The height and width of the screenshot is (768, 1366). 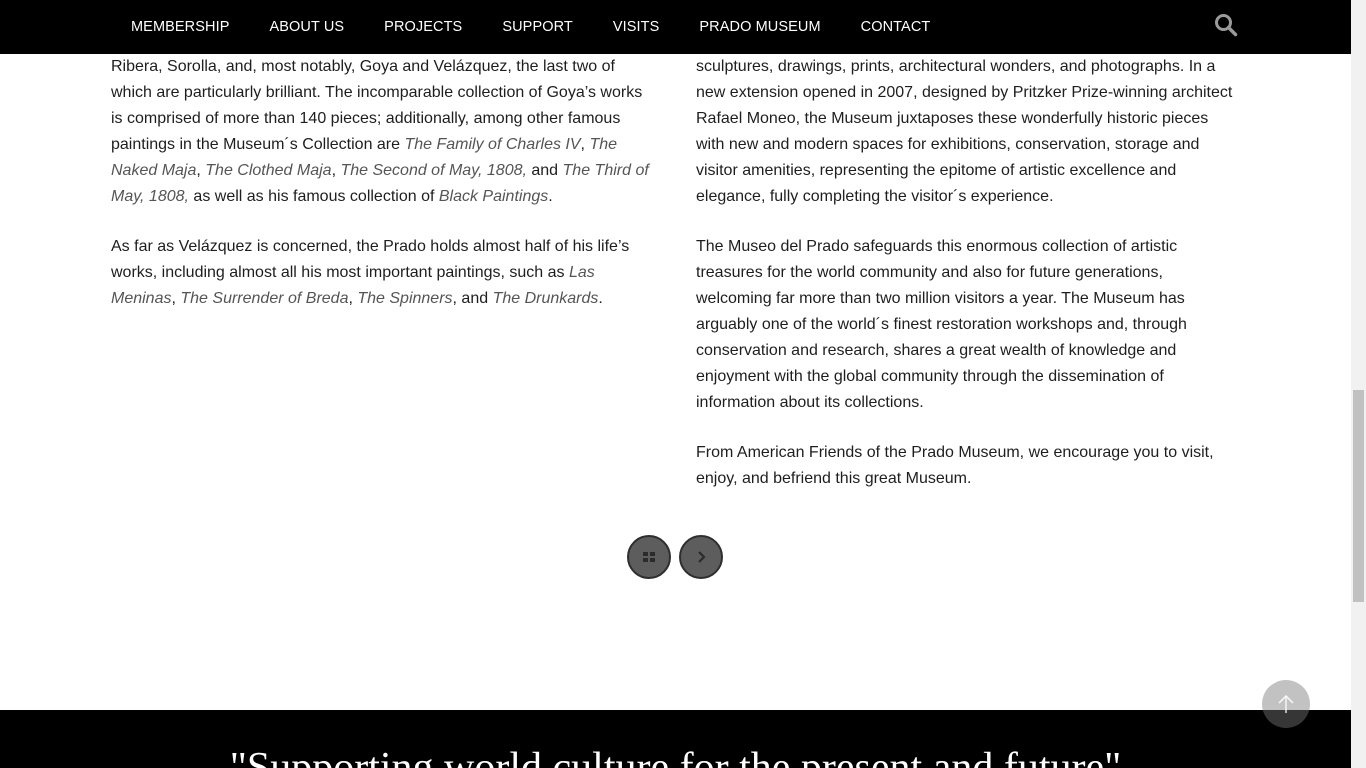 I want to click on nav-prado-museum: PRADO MUSEUM, so click(x=759, y=27).